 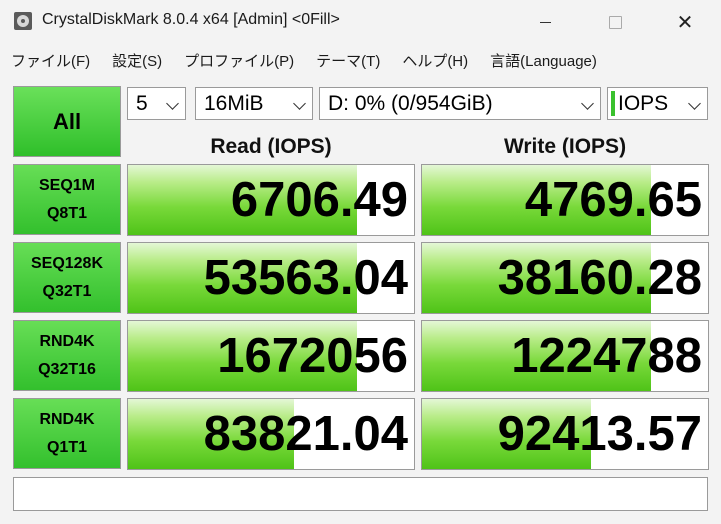 What do you see at coordinates (305, 278) in the screenshot?
I see `read-result-value: 53563.04` at bounding box center [305, 278].